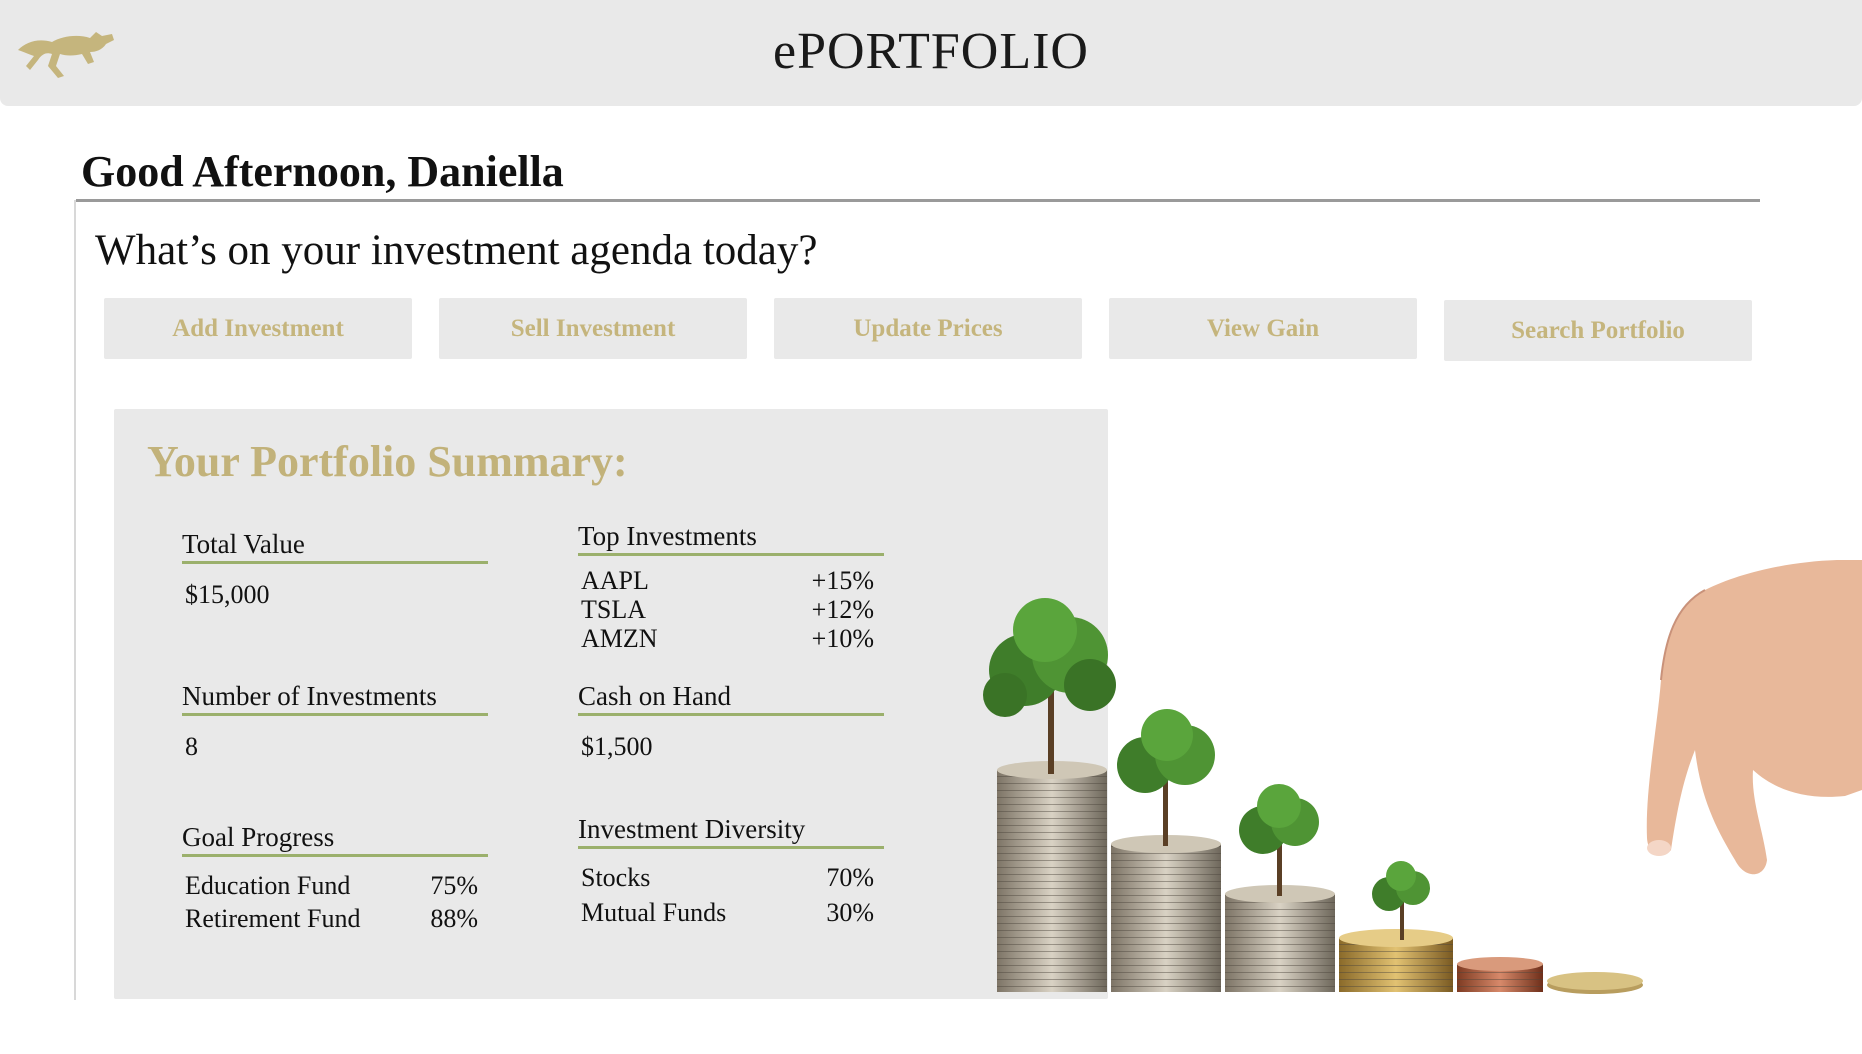  I want to click on goal-name: Retirement Fund, so click(273, 918).